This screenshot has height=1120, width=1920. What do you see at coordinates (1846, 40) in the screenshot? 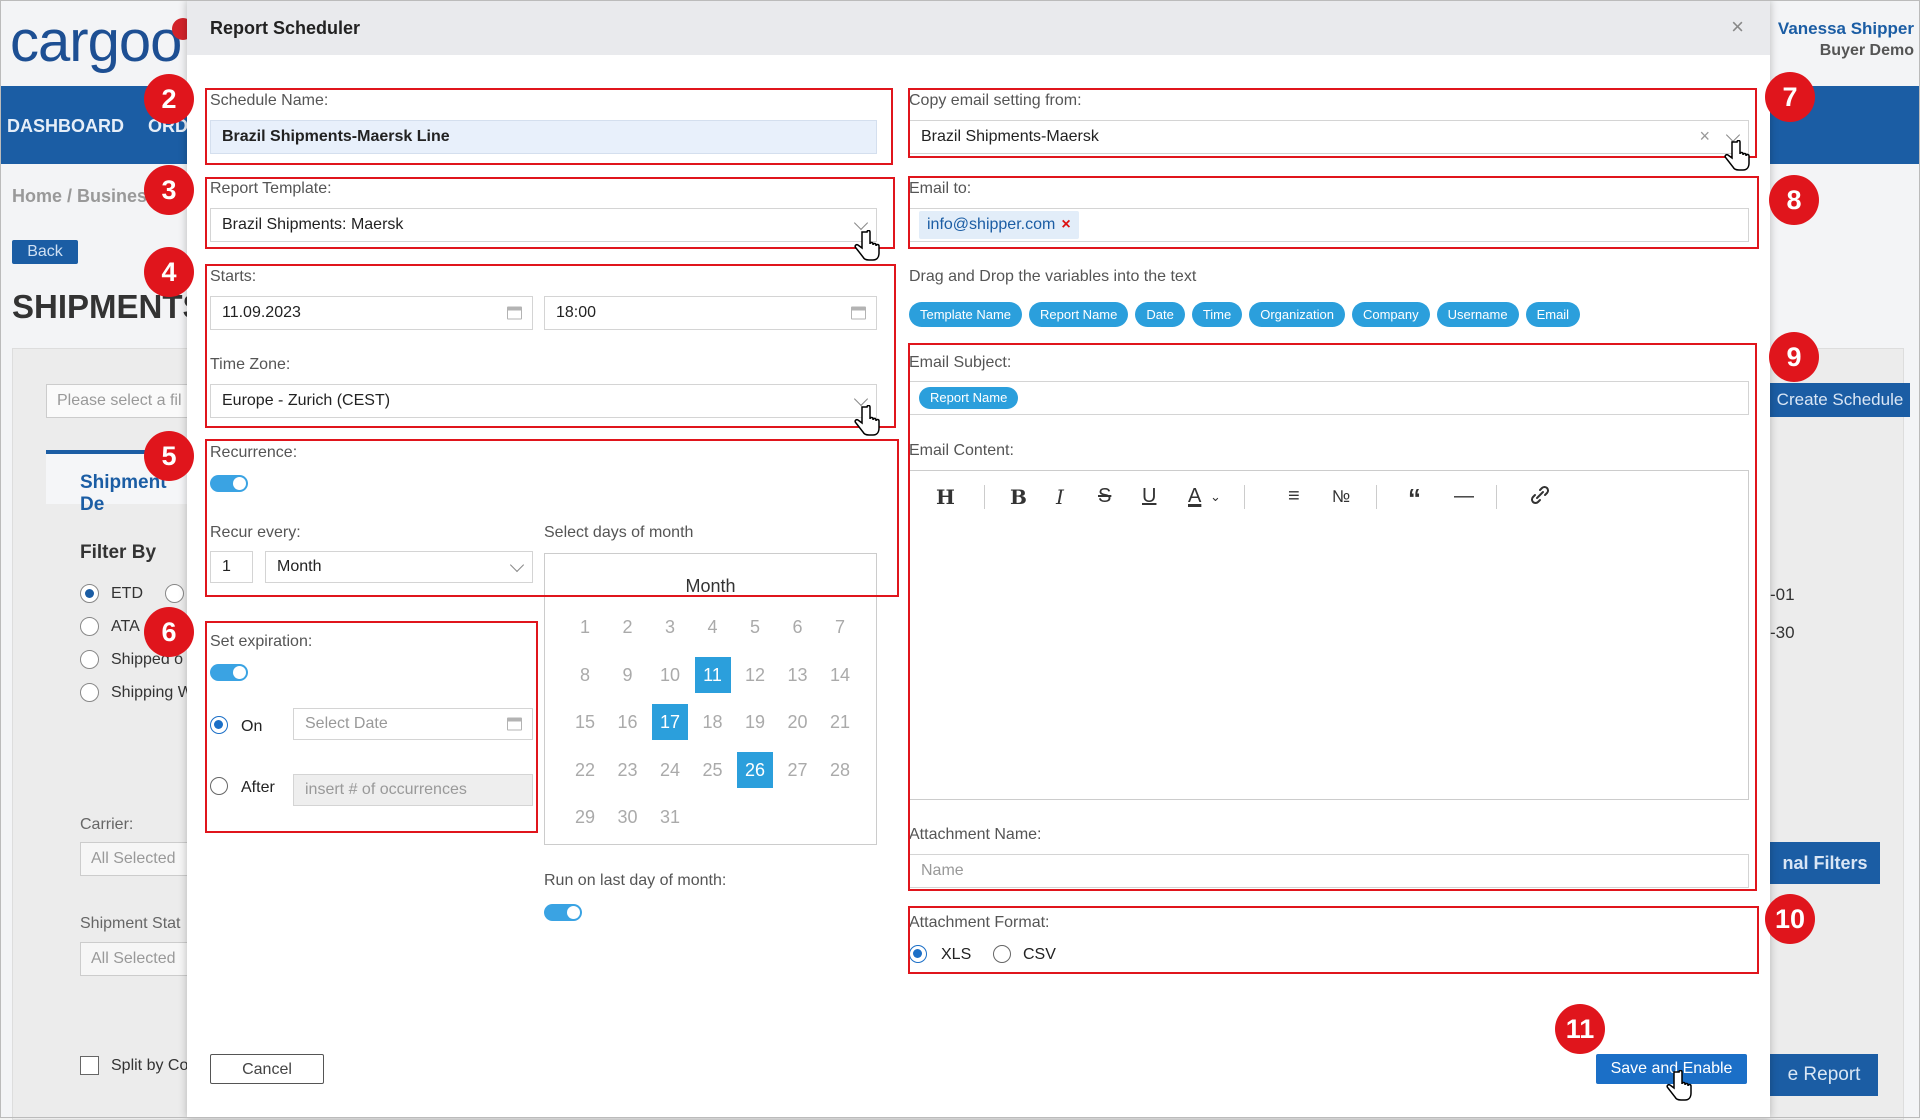
I see `user-info: Vanessa Shipper Buyer Demo` at bounding box center [1846, 40].